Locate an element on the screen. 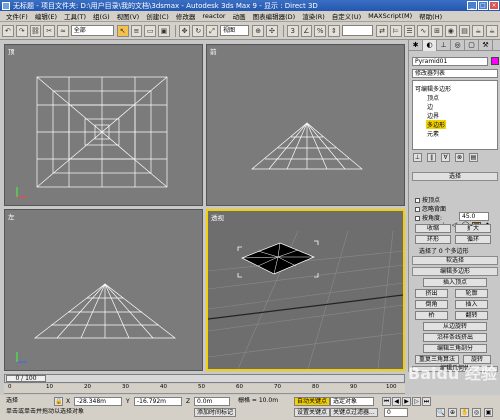 The image size is (500, 420). extrude-along-spline-button: 沿样条线挤出 is located at coordinates (455, 337).